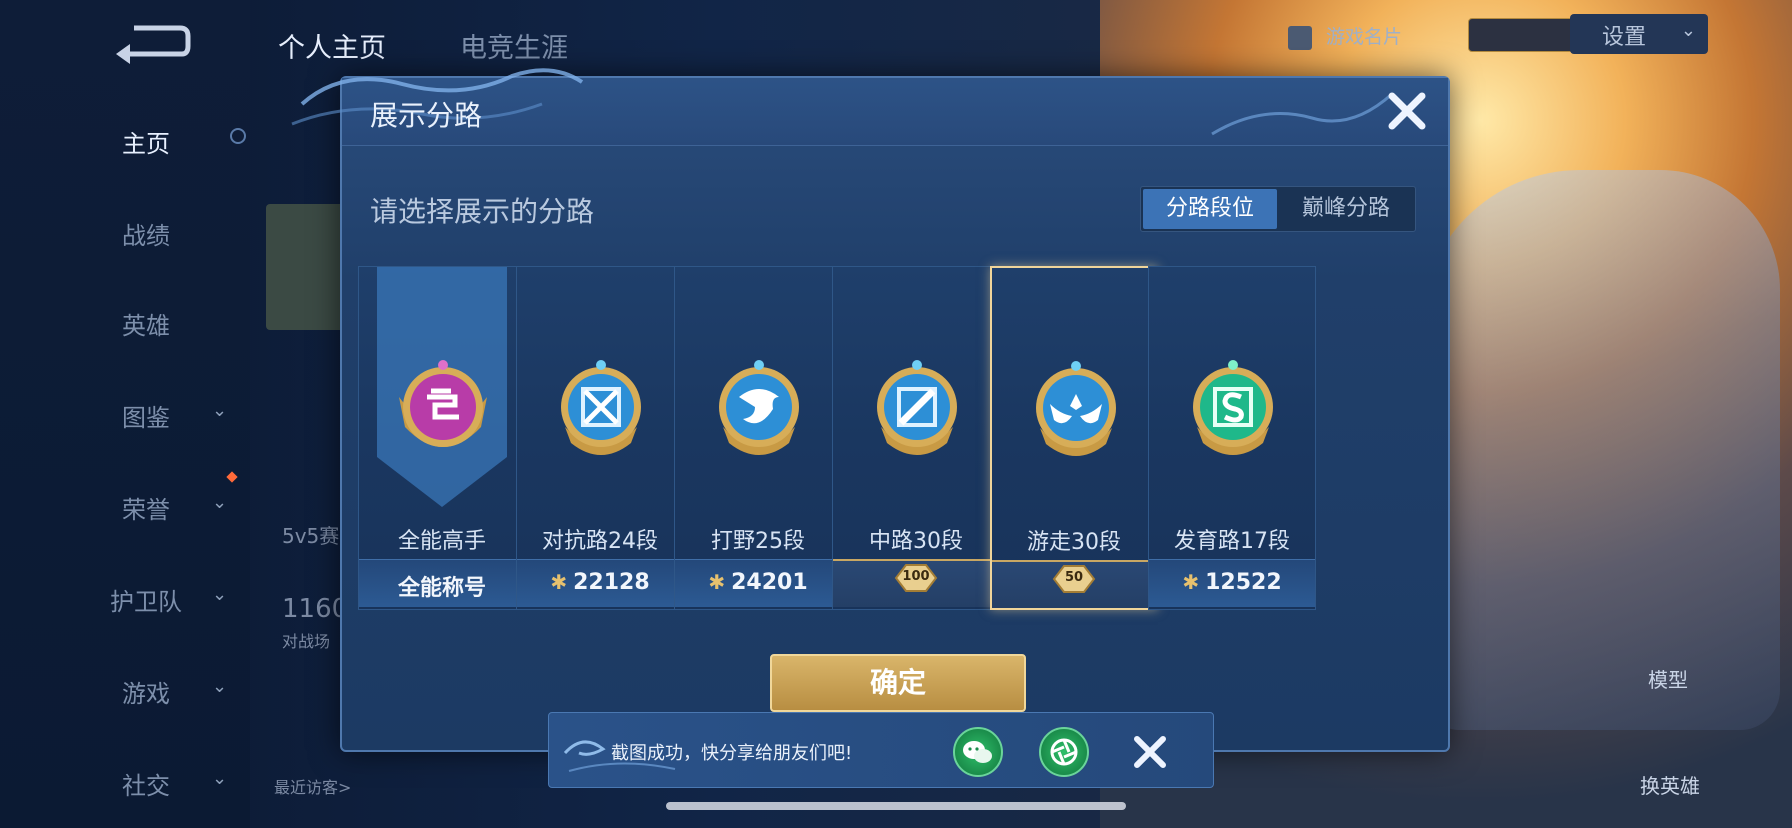 The height and width of the screenshot is (828, 1792). I want to click on hero-figure, so click(1600, 450).